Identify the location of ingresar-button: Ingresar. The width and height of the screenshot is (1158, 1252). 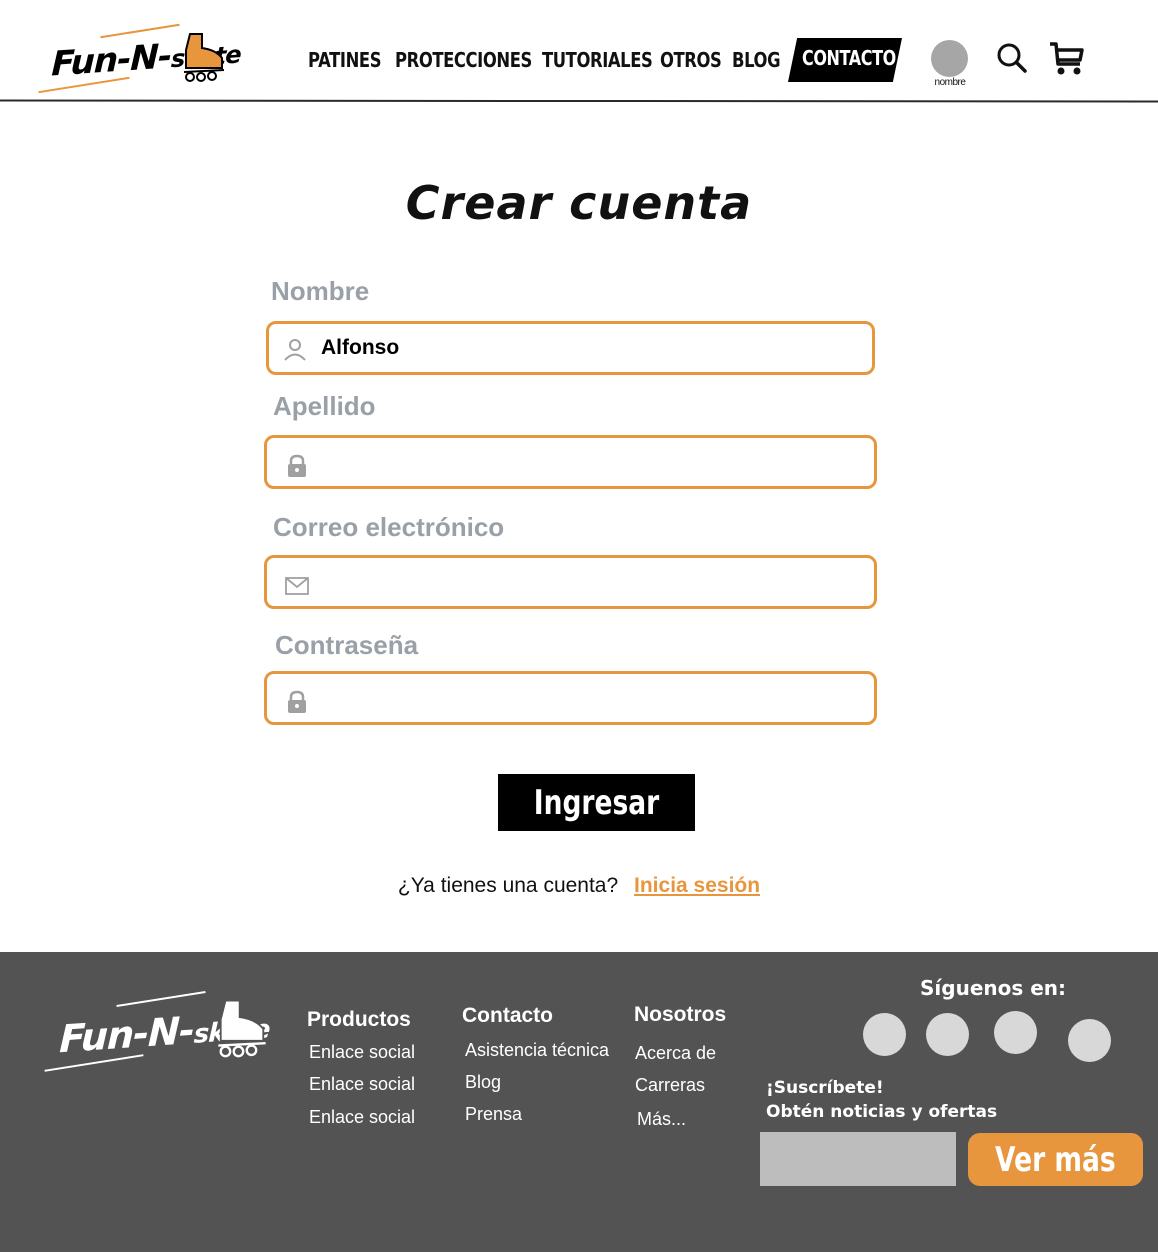
(596, 802).